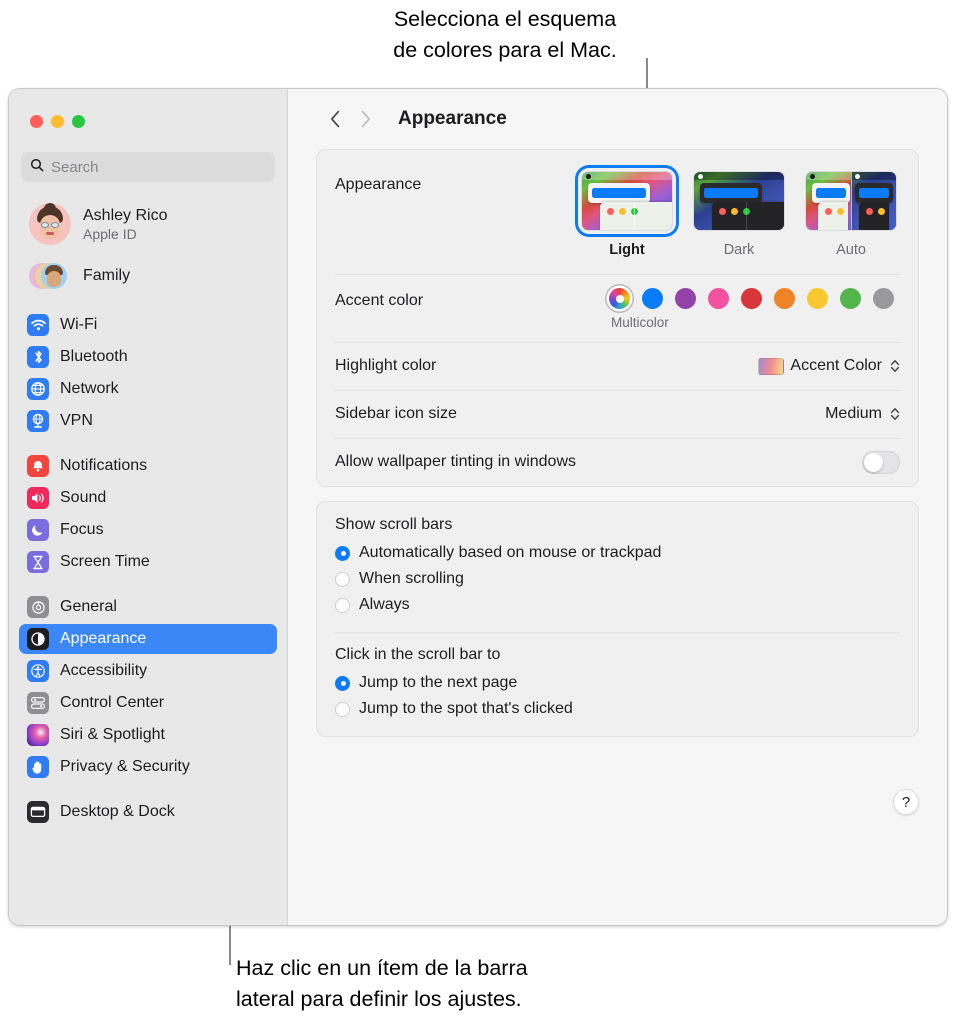 The width and height of the screenshot is (955, 1024). Describe the element at coordinates (88, 606) in the screenshot. I see `sidebar-item-label: General` at that location.